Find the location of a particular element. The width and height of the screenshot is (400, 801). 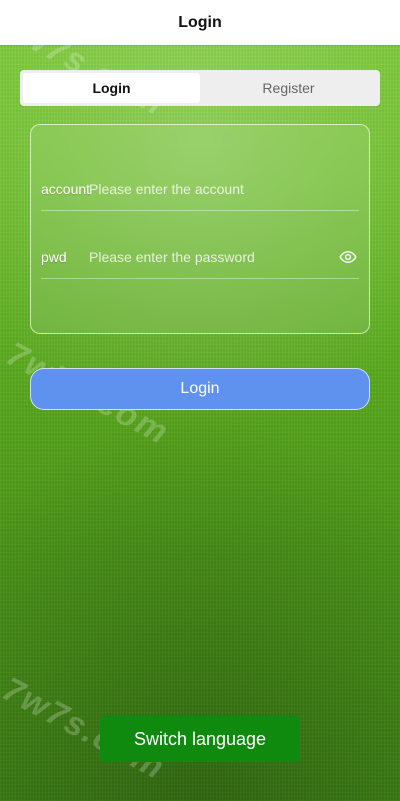

eye-icon is located at coordinates (348, 257).